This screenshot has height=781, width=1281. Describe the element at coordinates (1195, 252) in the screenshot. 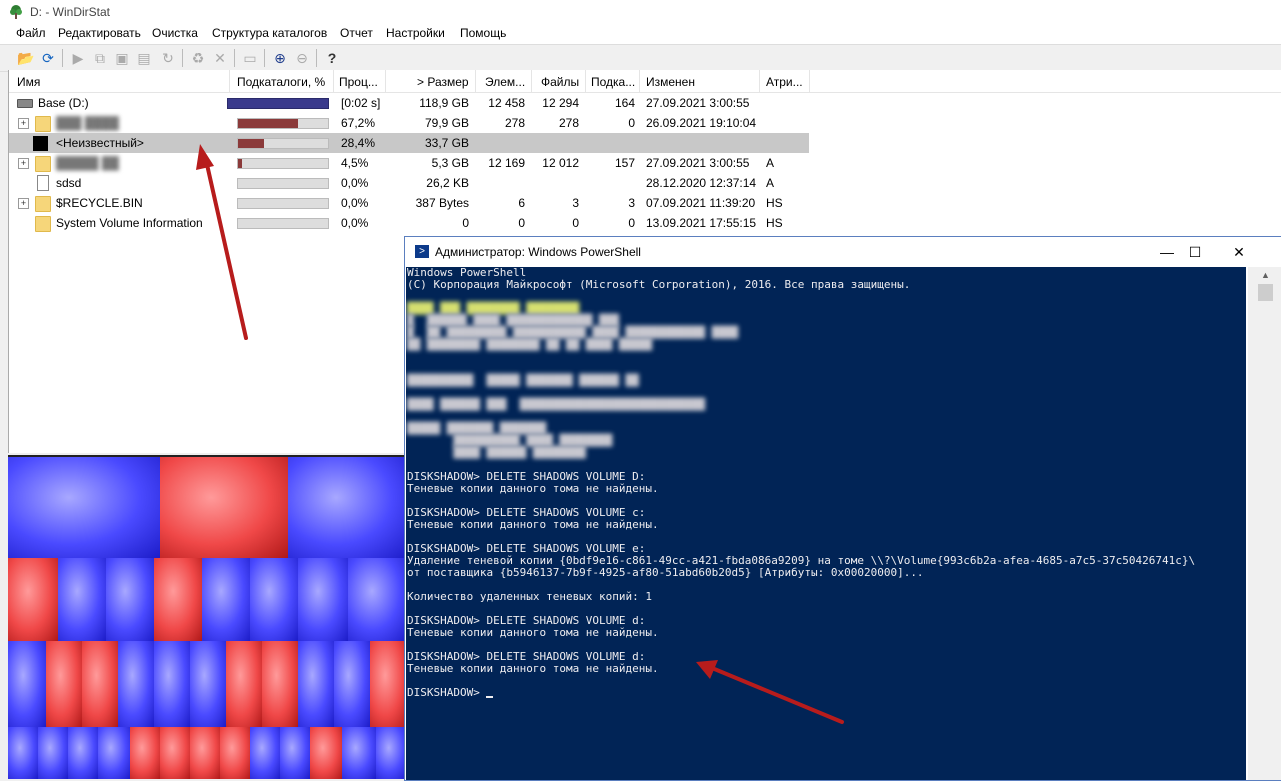

I see `maximize-button: ☐` at that location.